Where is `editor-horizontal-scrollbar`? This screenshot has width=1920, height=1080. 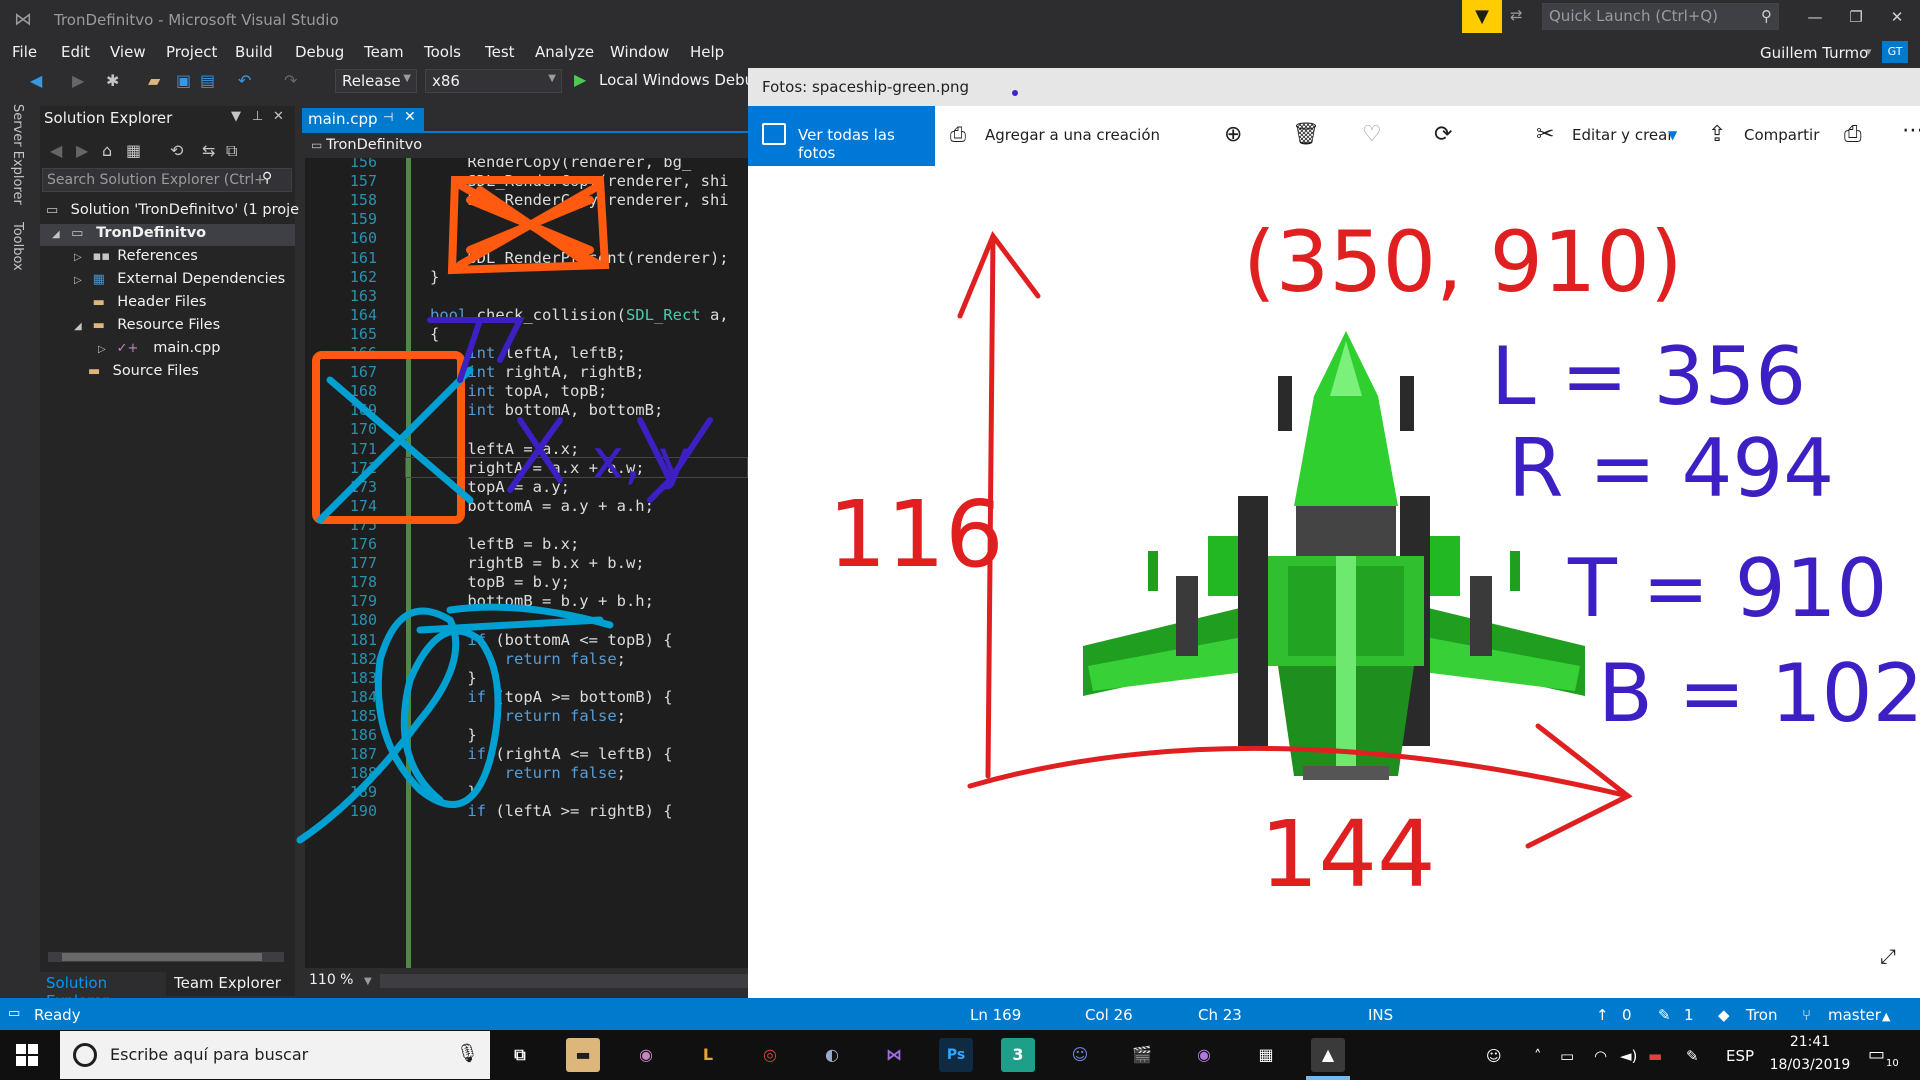
editor-horizontal-scrollbar is located at coordinates (564, 981).